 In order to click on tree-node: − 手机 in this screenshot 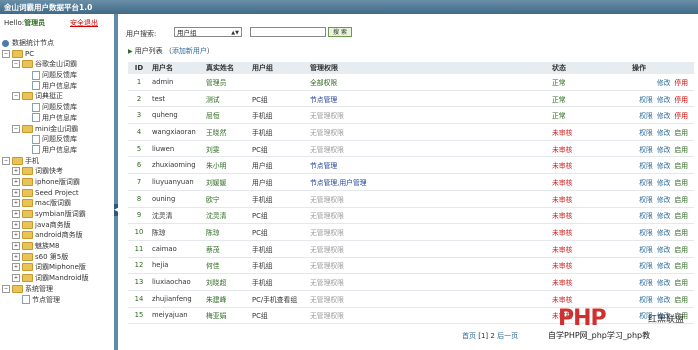, I will do `click(58, 161)`.